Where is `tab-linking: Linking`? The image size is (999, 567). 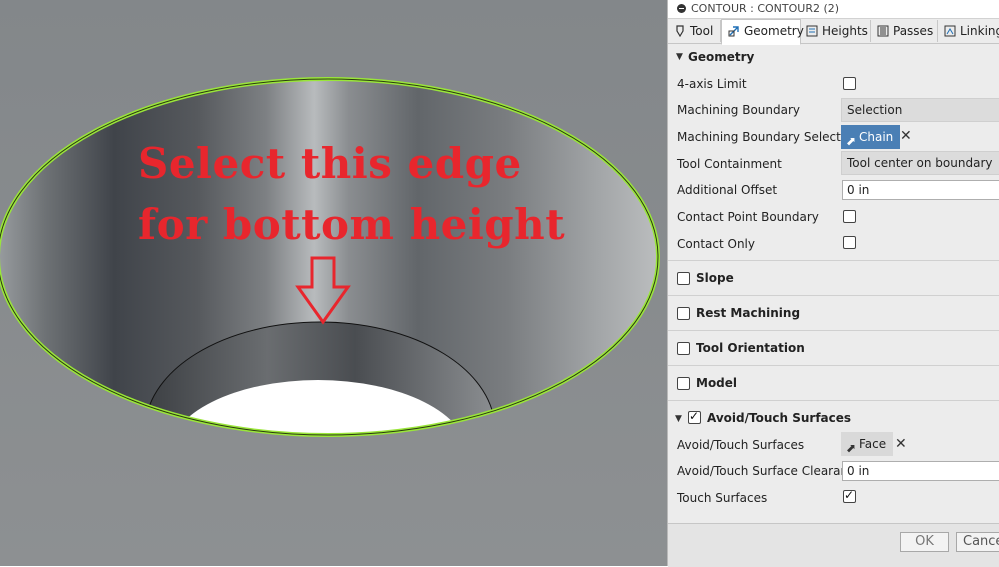
tab-linking: Linking is located at coordinates (968, 31).